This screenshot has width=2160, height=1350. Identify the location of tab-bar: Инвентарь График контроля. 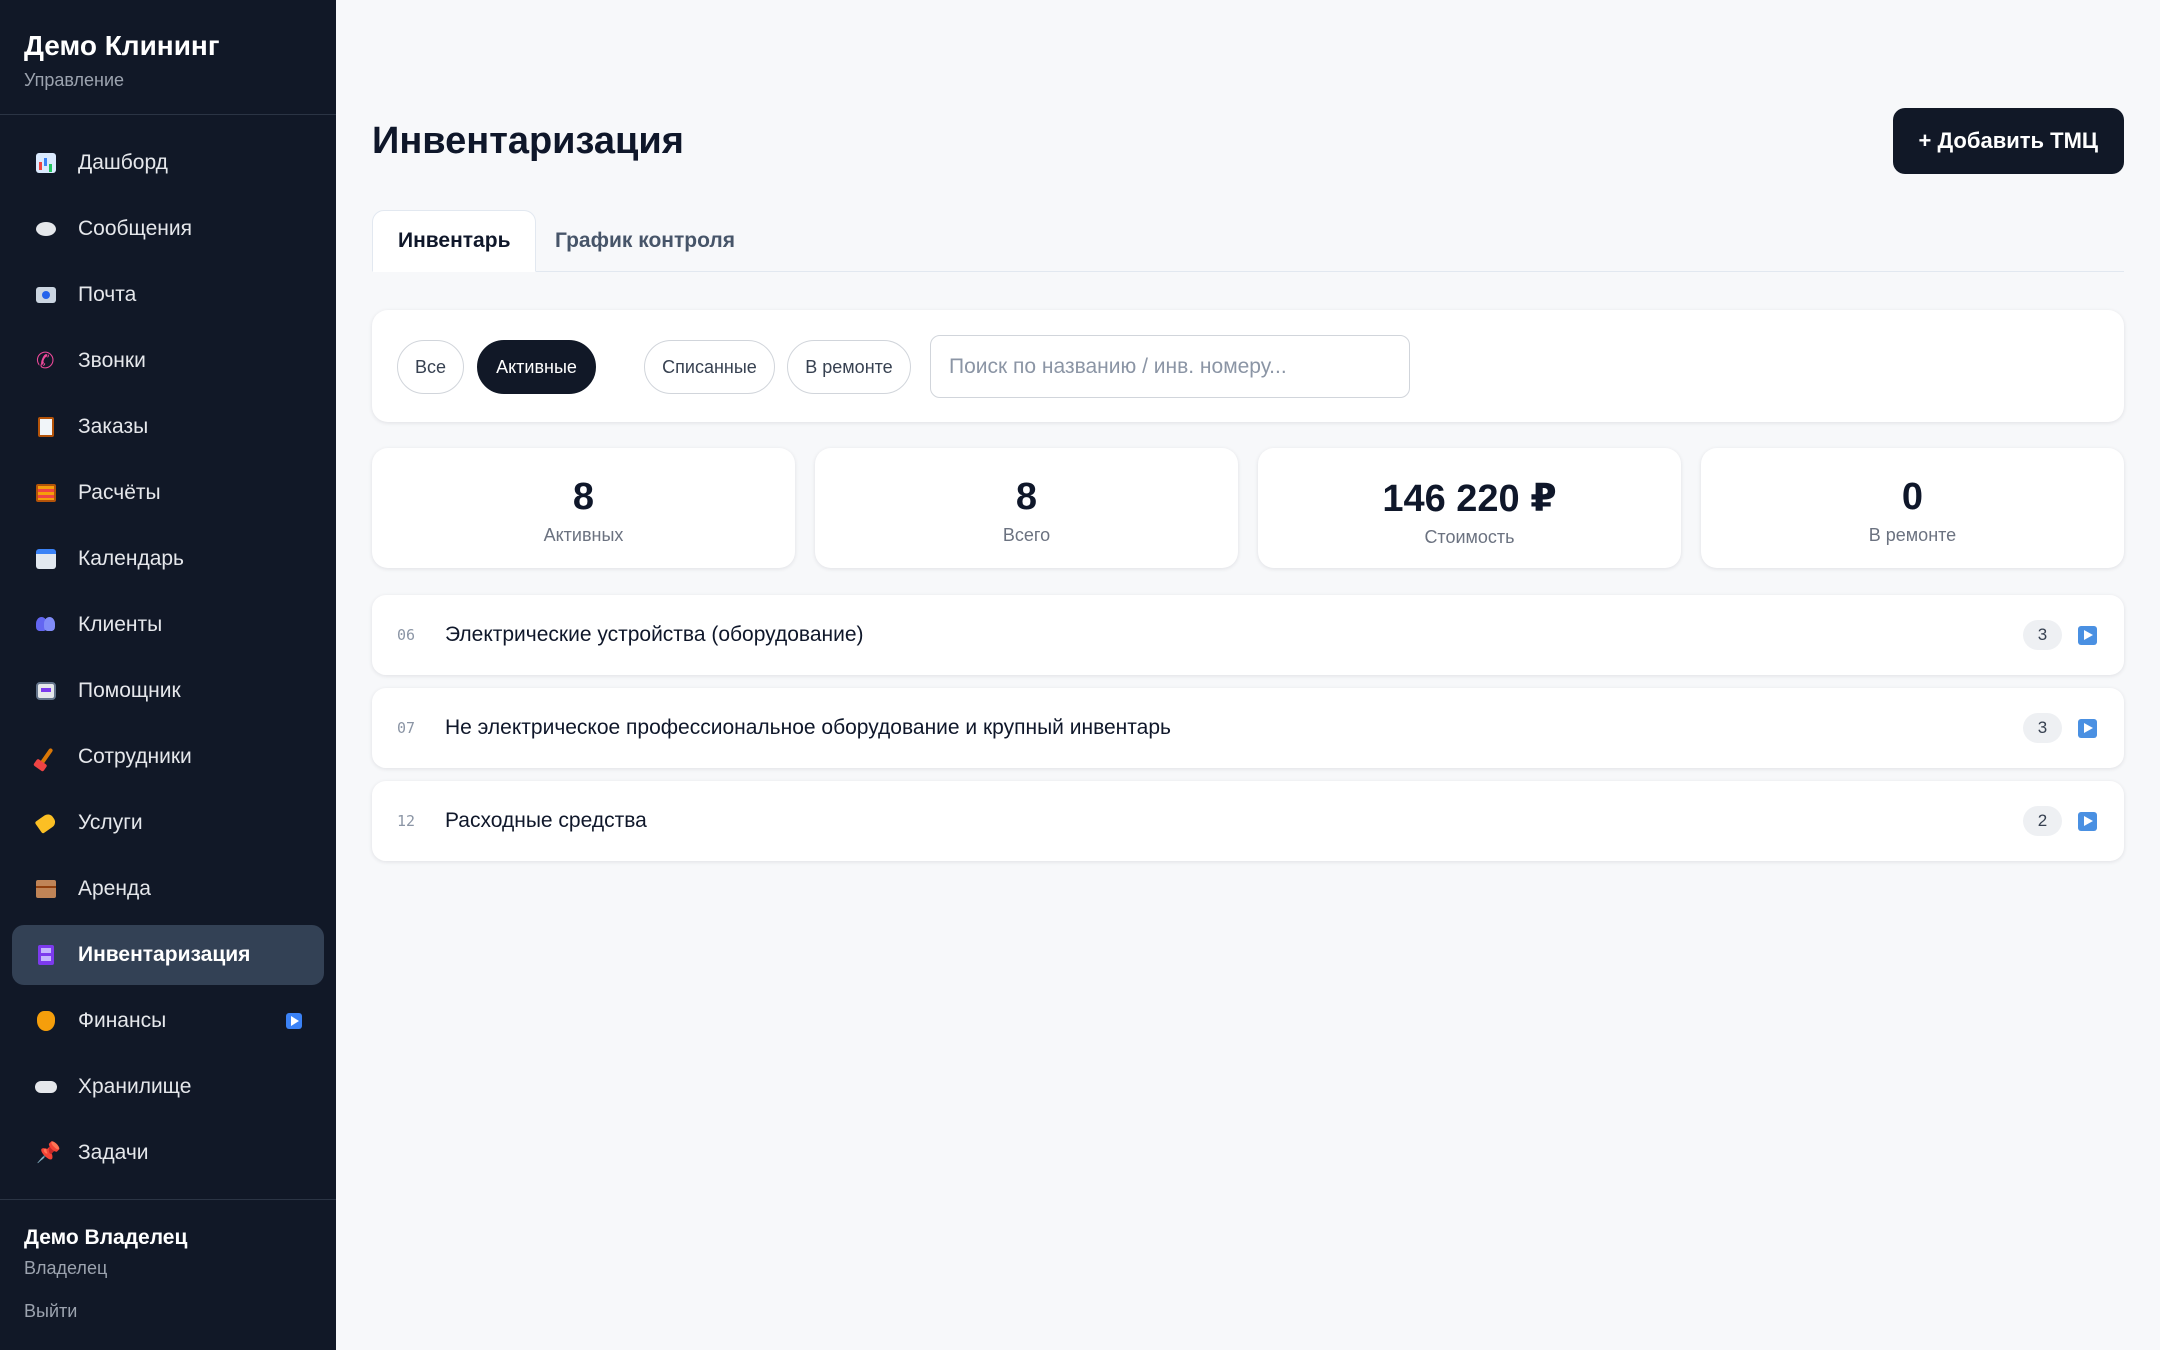
(1248, 241).